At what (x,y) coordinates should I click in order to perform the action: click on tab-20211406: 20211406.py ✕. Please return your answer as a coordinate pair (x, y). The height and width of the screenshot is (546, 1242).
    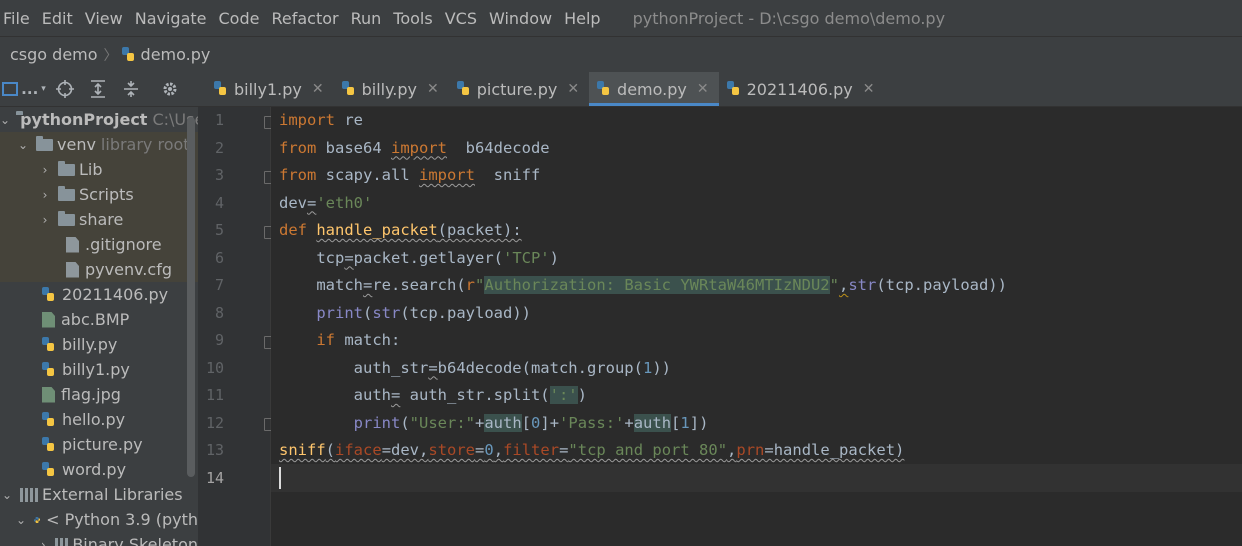
    Looking at the image, I should click on (802, 89).